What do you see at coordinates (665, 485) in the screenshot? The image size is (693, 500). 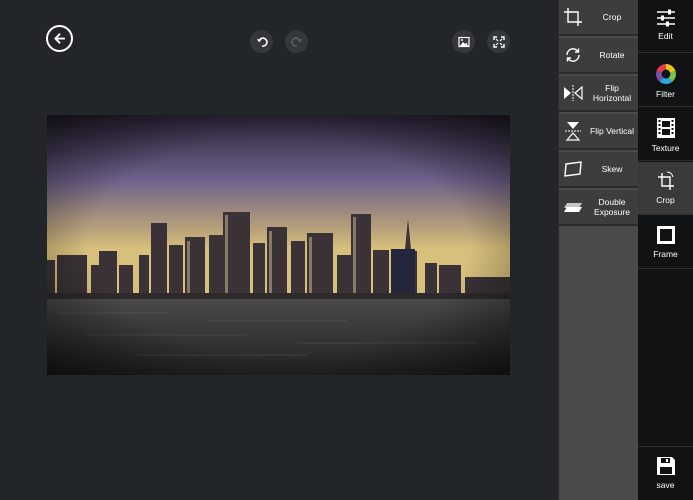 I see `save-label: save` at bounding box center [665, 485].